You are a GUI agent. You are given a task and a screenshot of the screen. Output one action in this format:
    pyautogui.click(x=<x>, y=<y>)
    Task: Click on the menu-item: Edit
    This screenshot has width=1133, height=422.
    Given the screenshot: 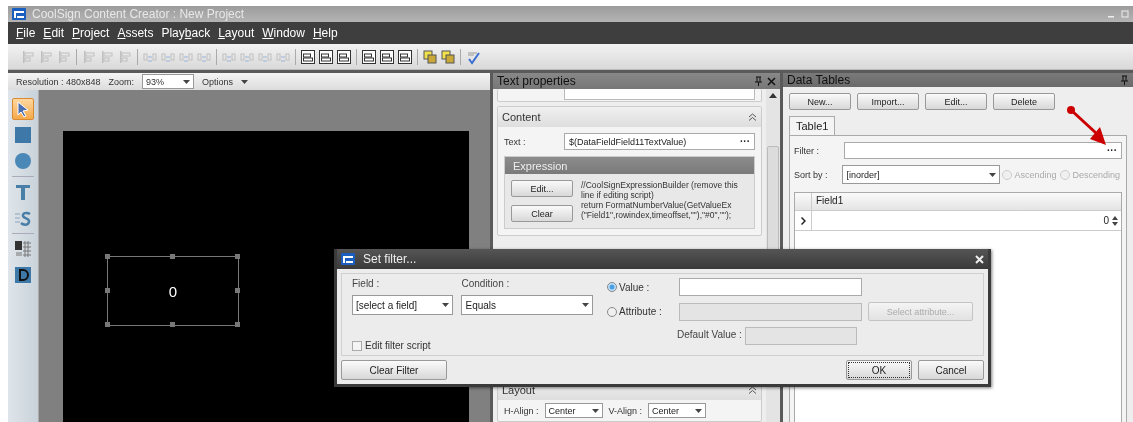 What is the action you would take?
    pyautogui.click(x=54, y=33)
    